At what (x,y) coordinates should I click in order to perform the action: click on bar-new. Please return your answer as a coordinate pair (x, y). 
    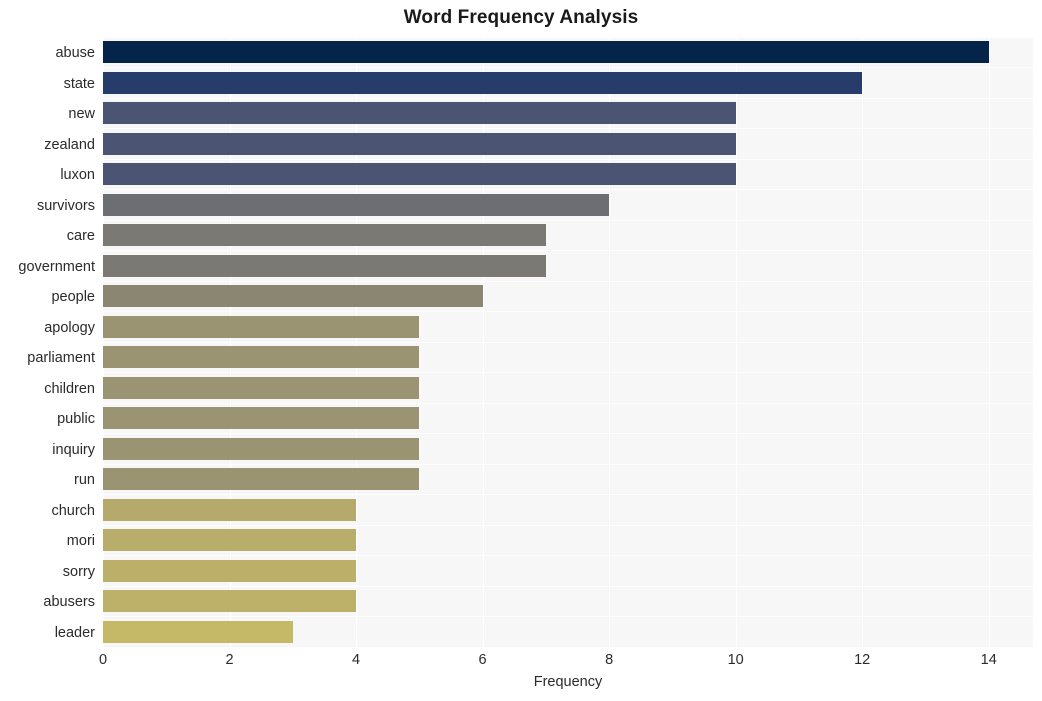
    Looking at the image, I should click on (419, 113).